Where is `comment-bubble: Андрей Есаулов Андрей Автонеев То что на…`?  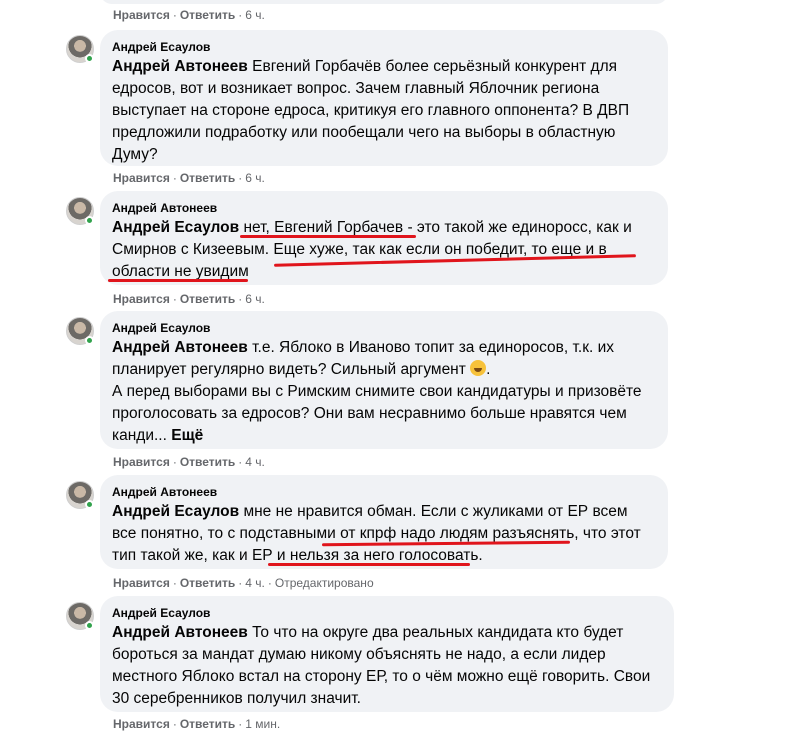
comment-bubble: Андрей Есаулов Андрей Автонеев То что на… is located at coordinates (387, 654).